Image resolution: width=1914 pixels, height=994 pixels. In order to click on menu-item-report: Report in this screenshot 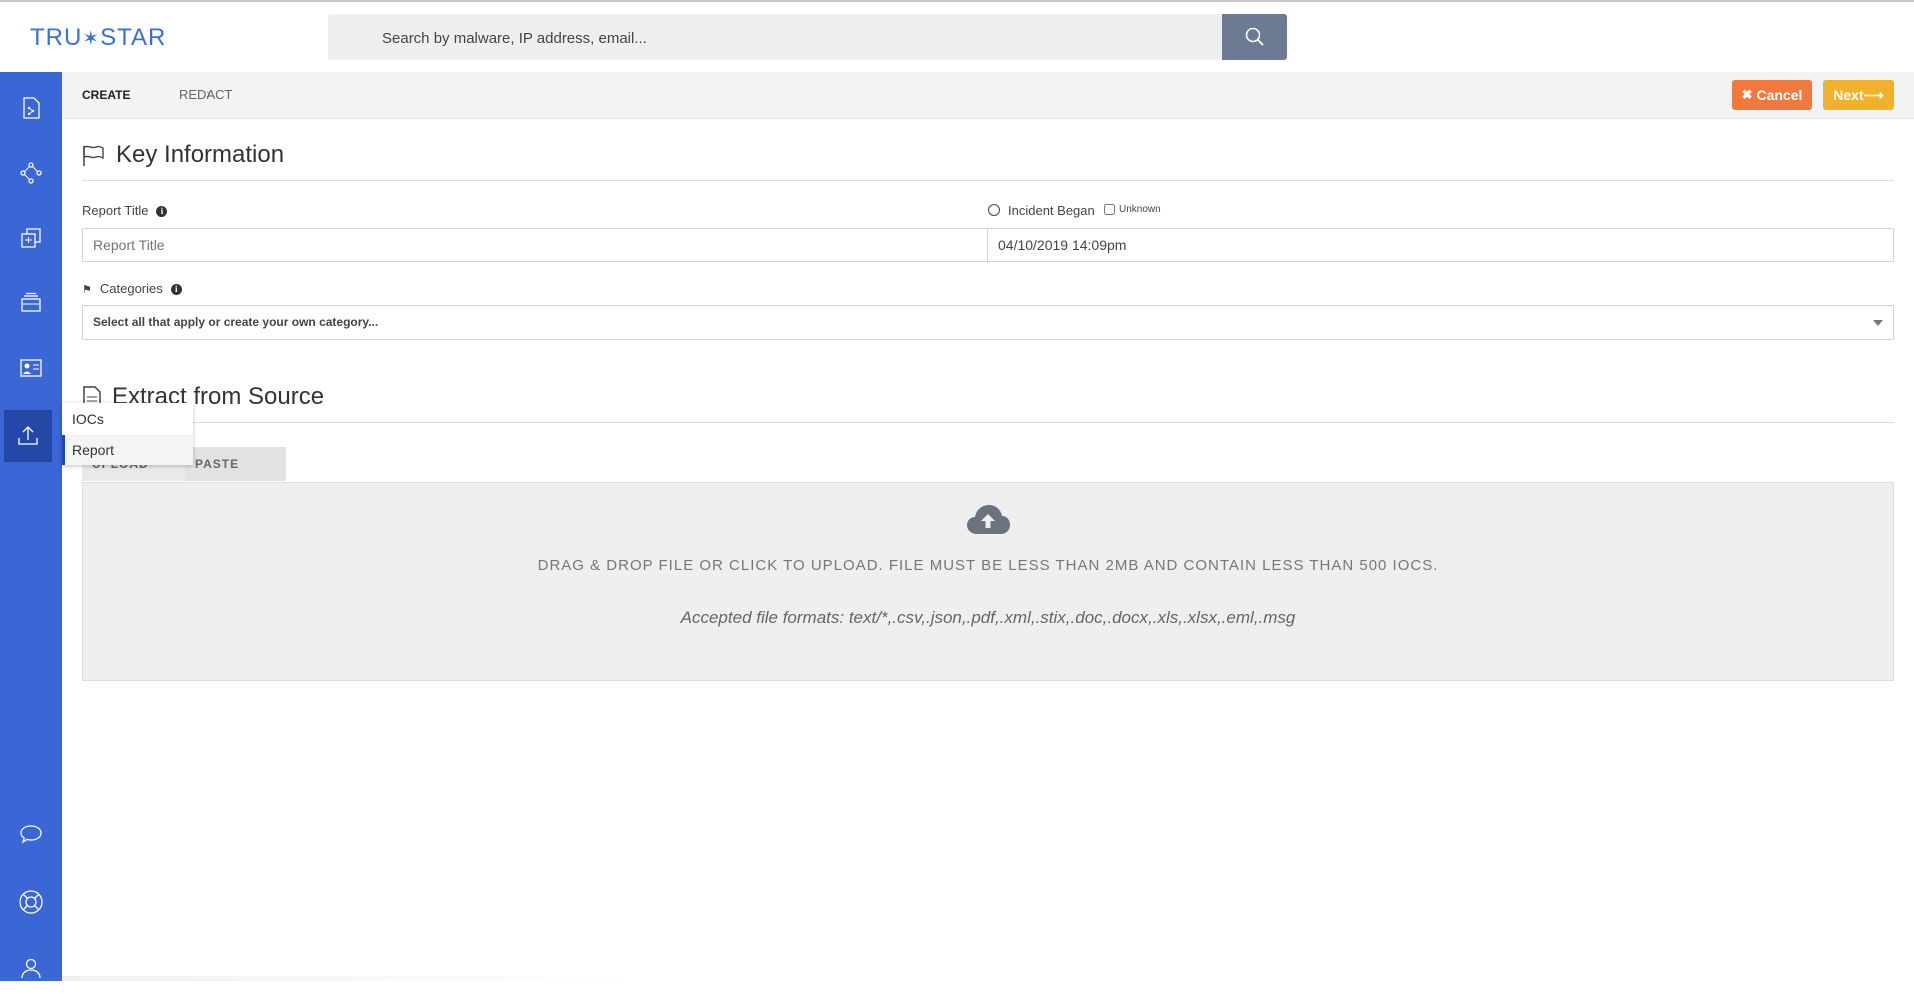, I will do `click(127, 450)`.